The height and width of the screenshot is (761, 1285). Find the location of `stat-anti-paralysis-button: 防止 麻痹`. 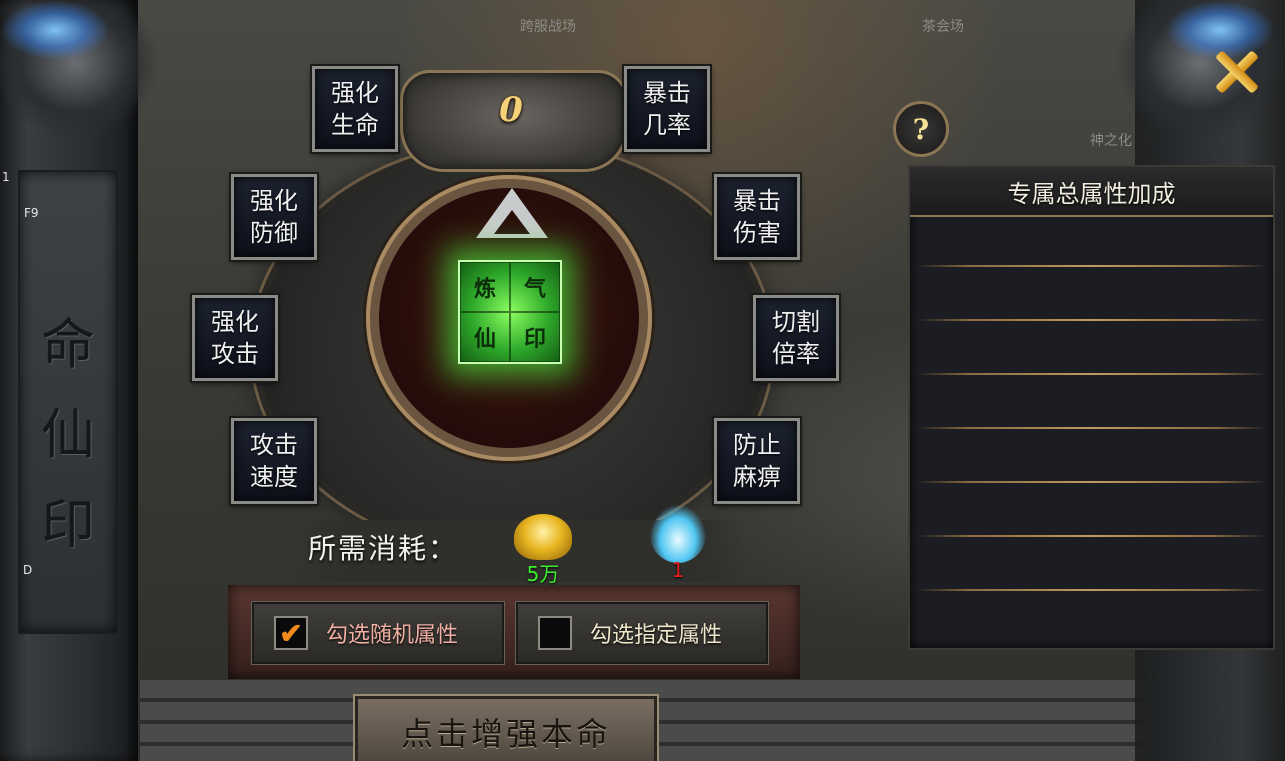

stat-anti-paralysis-button: 防止 麻痹 is located at coordinates (757, 461).